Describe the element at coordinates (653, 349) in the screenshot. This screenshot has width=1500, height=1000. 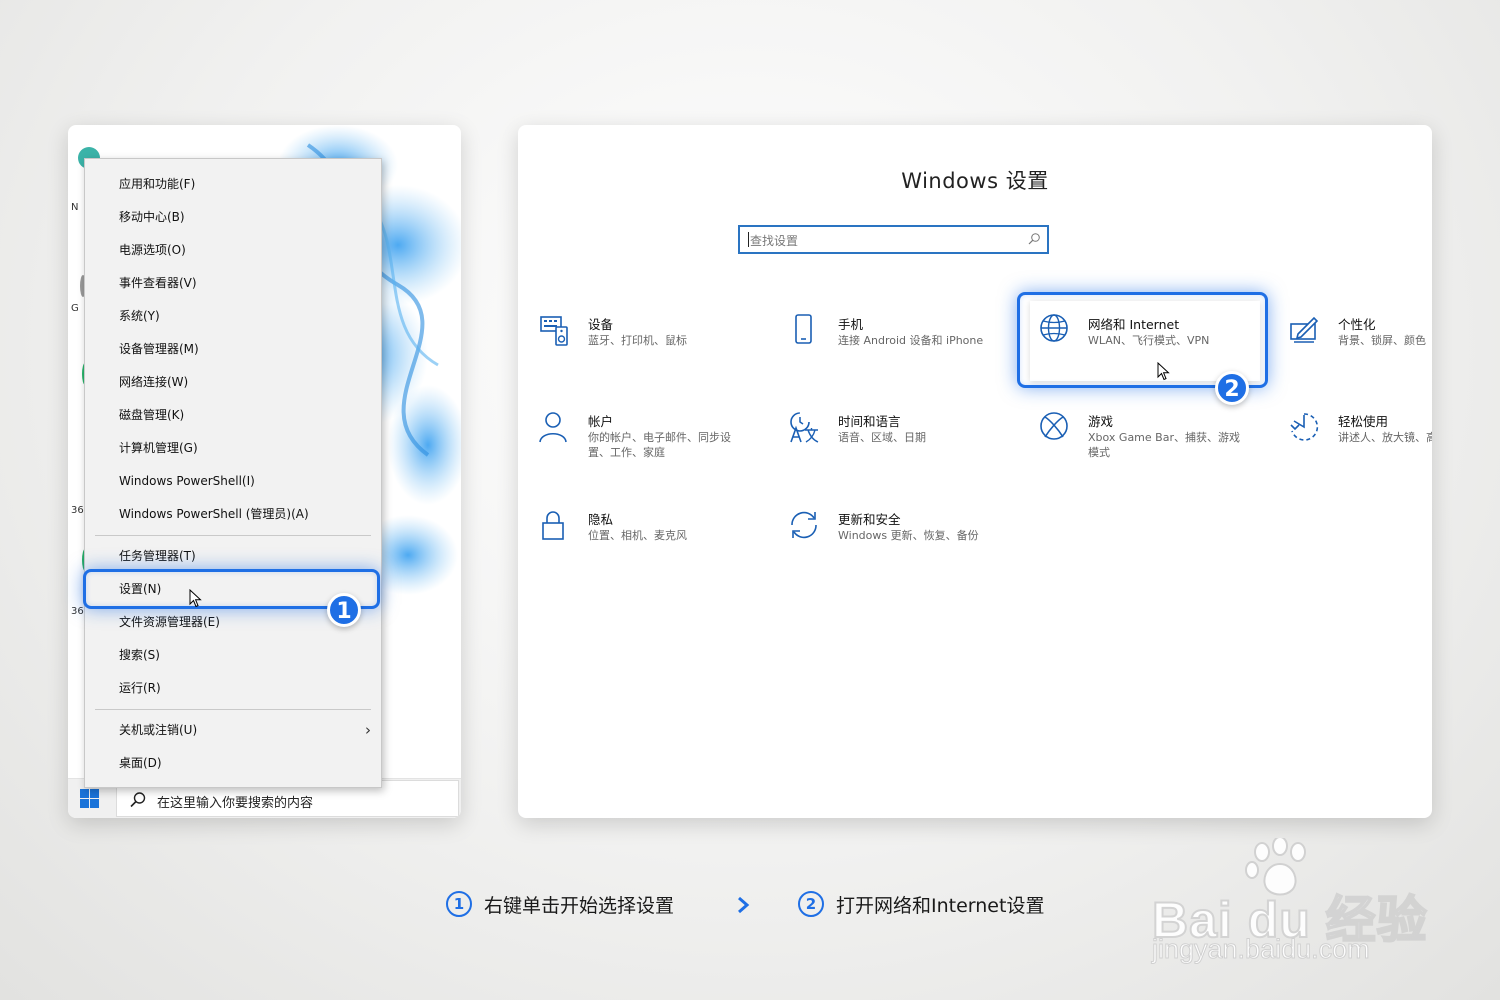
I see `settings-tile-devices: 设备 蓝牙、打印机、鼠标` at that location.